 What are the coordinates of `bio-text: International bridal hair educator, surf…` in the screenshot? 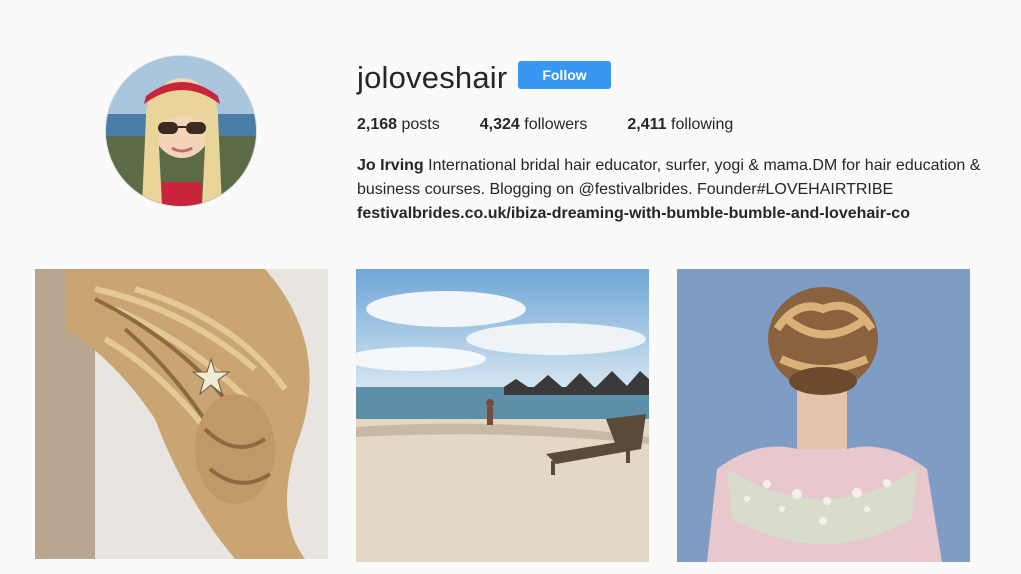 It's located at (669, 177).